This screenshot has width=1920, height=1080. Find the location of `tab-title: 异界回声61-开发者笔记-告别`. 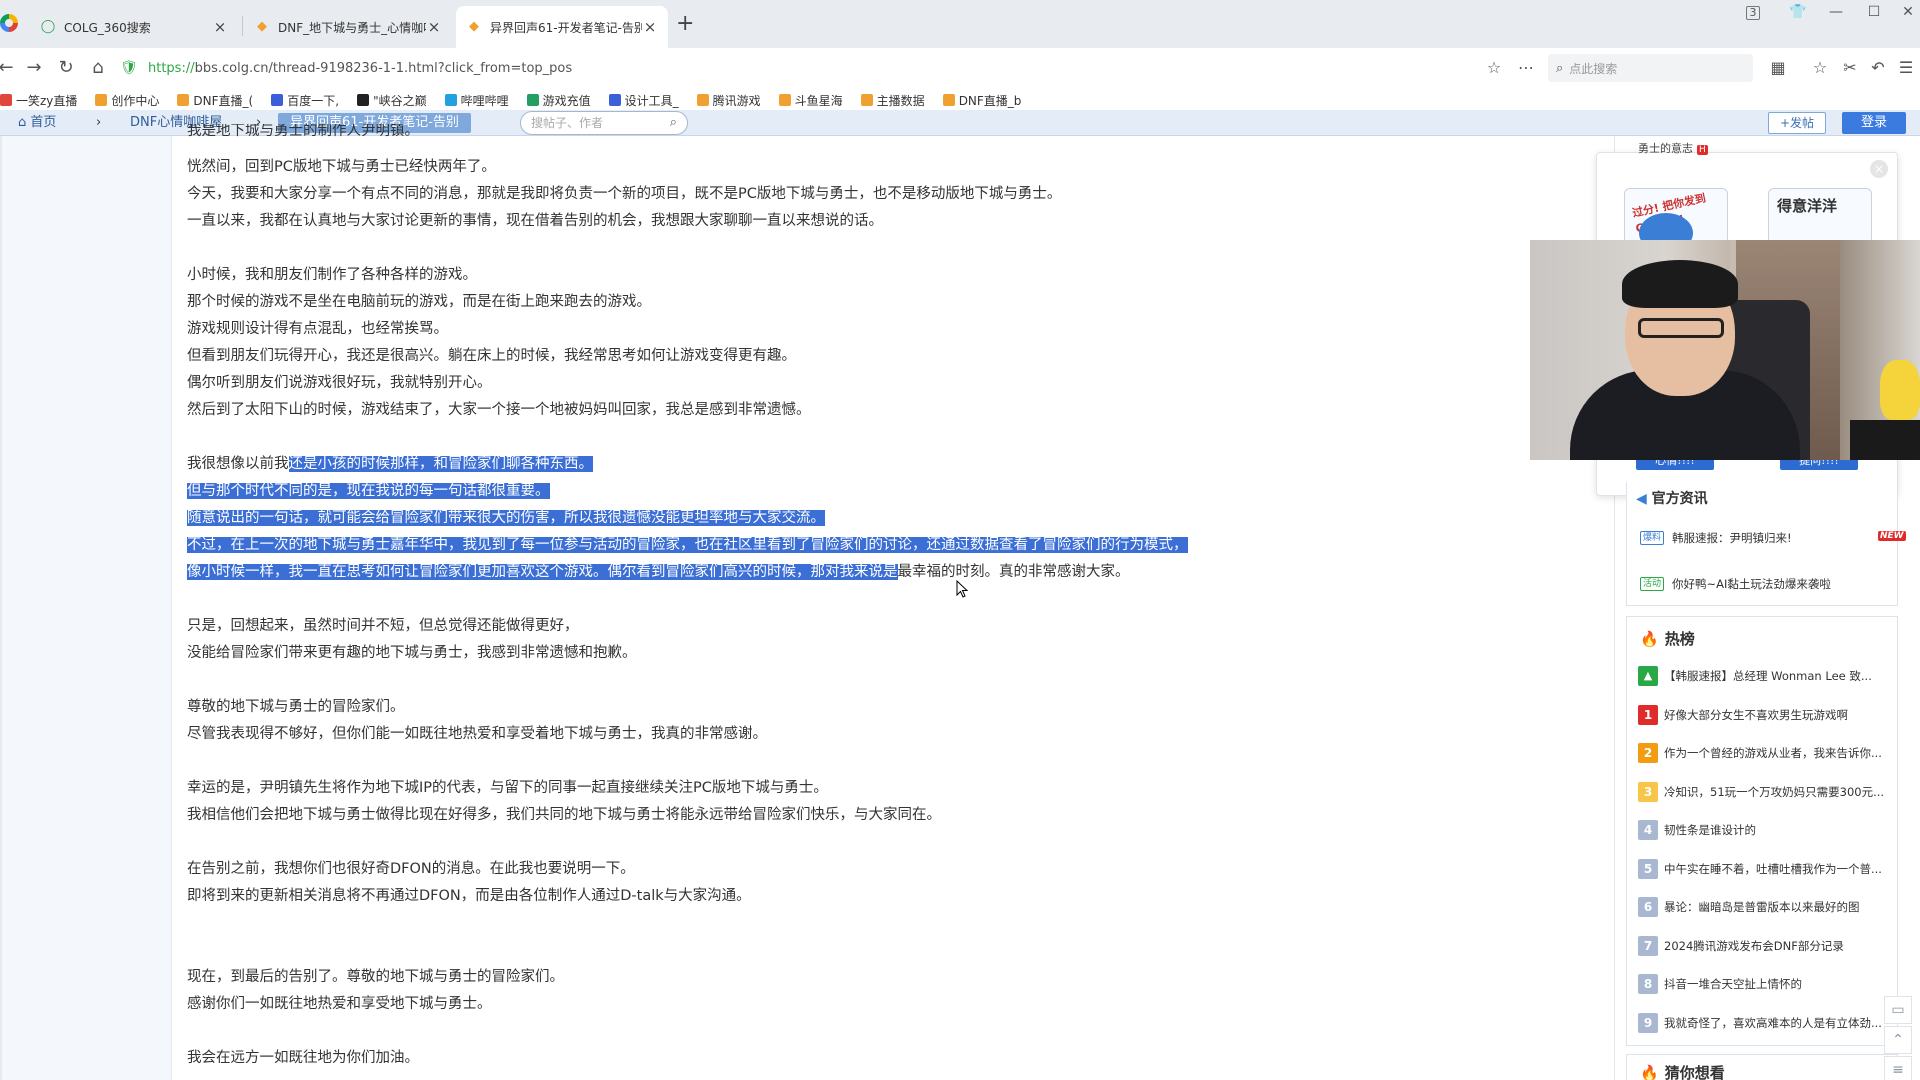

tab-title: 异界回声61-开发者笔记-告别 is located at coordinates (566, 27).